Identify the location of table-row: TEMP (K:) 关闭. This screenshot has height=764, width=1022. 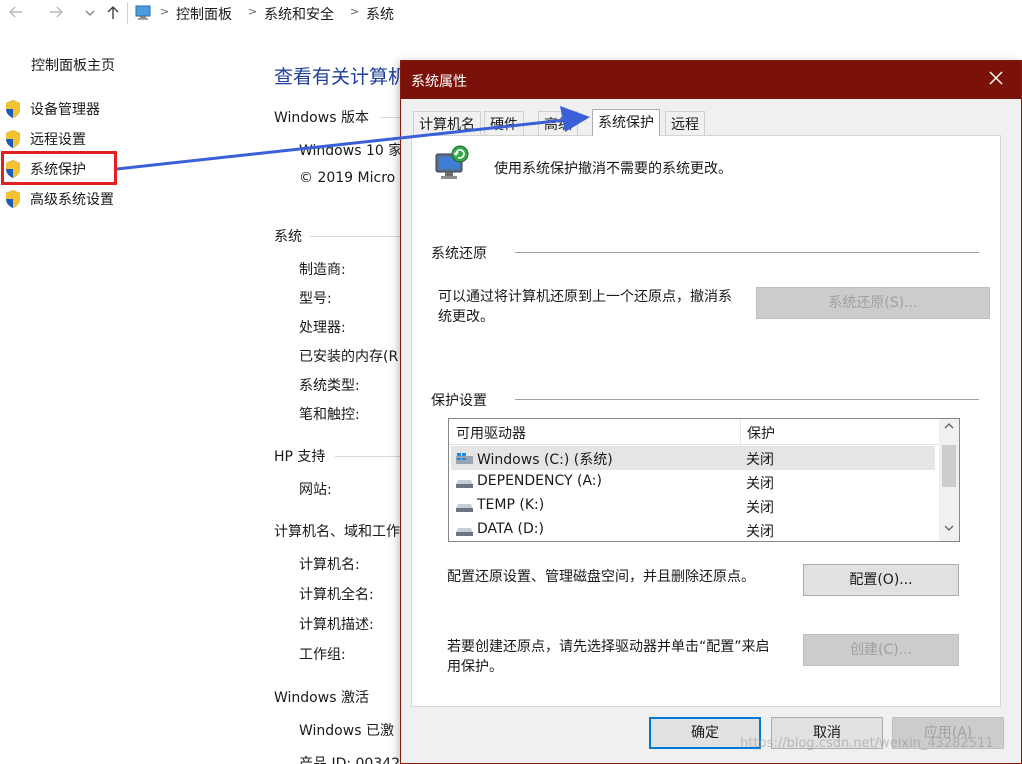
(693, 506).